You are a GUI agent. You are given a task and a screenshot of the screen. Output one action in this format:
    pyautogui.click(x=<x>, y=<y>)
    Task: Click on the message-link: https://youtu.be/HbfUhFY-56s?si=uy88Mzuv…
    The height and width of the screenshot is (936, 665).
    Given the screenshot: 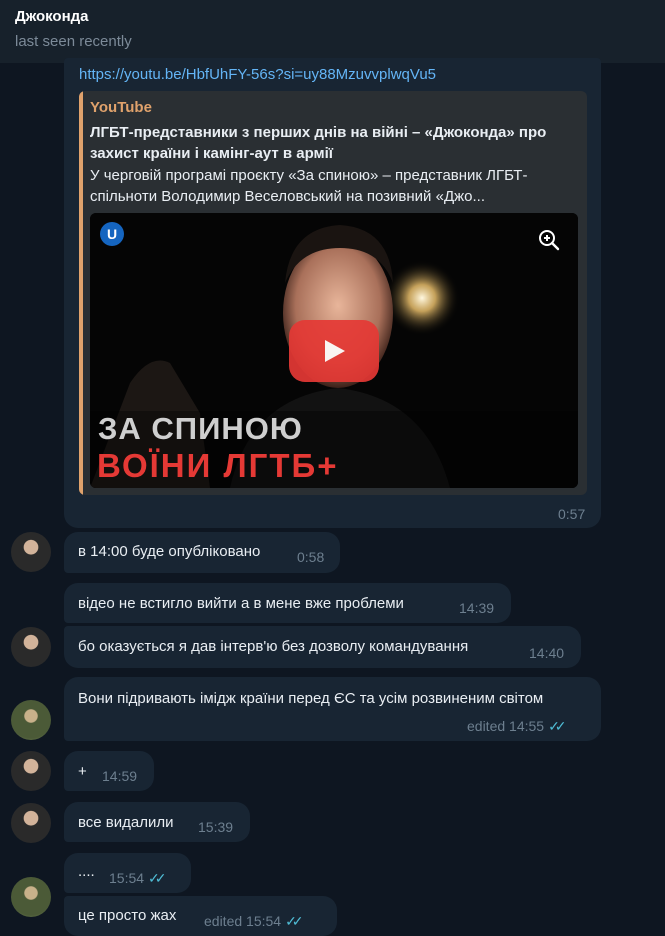 What is the action you would take?
    pyautogui.click(x=257, y=74)
    